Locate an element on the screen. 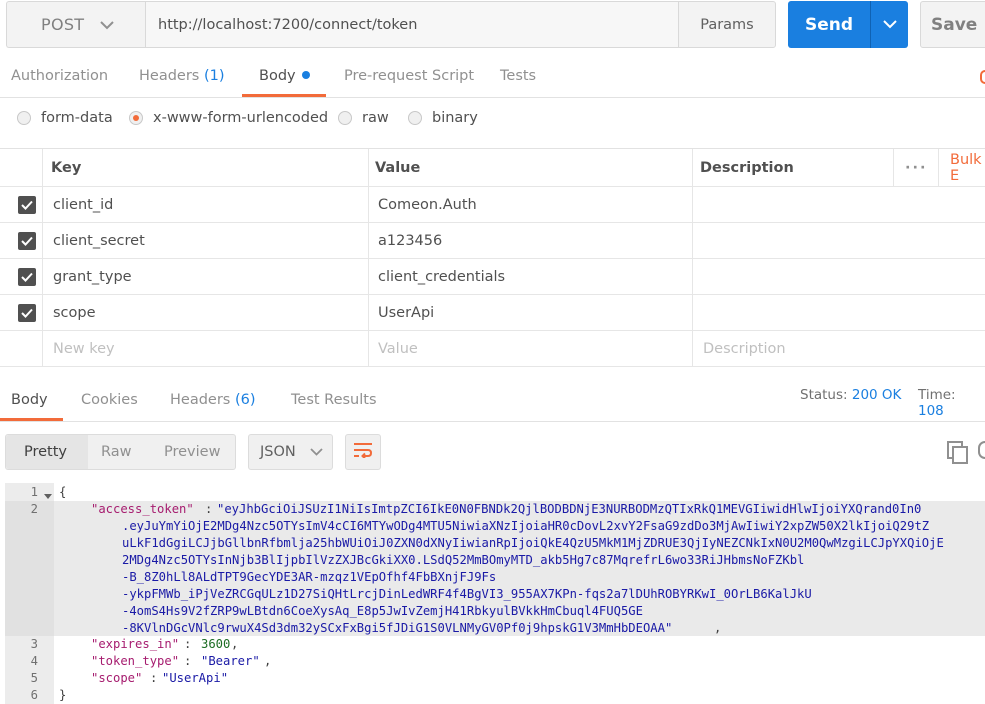  row-key: grant_type is located at coordinates (92, 276).